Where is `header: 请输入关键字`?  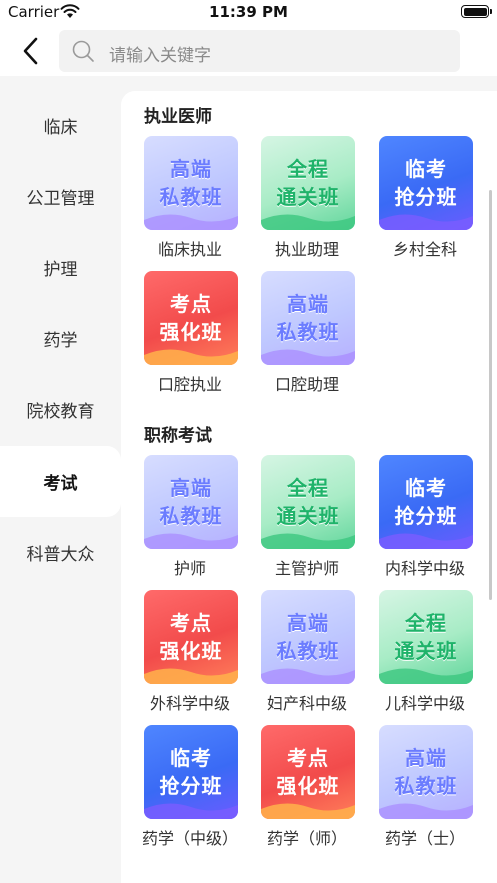 header: 请输入关键字 is located at coordinates (248, 51).